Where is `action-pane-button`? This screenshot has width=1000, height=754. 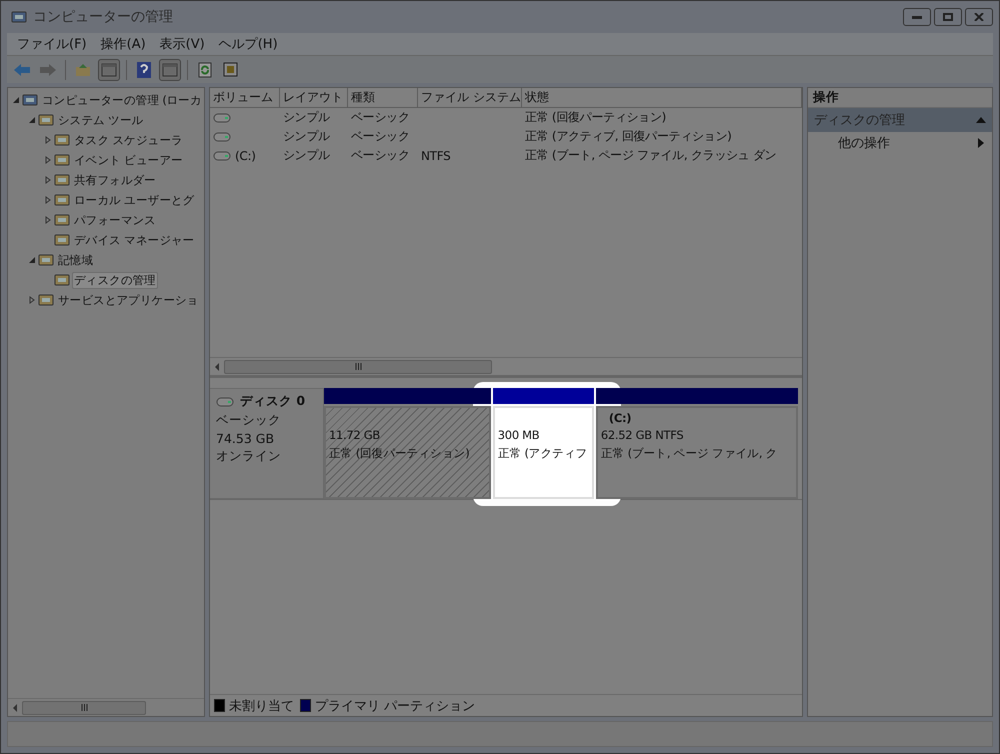
action-pane-button is located at coordinates (170, 69).